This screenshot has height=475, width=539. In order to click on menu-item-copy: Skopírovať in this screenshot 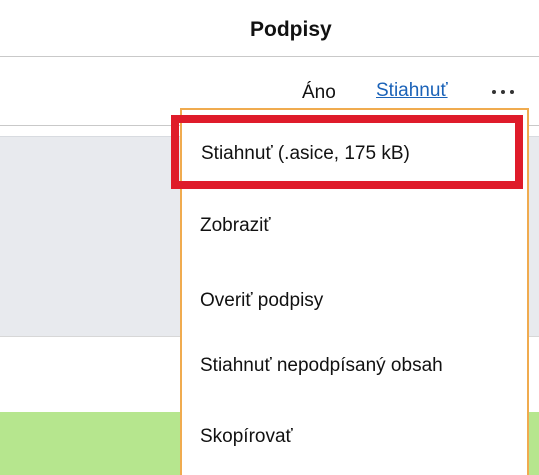, I will do `click(246, 437)`.